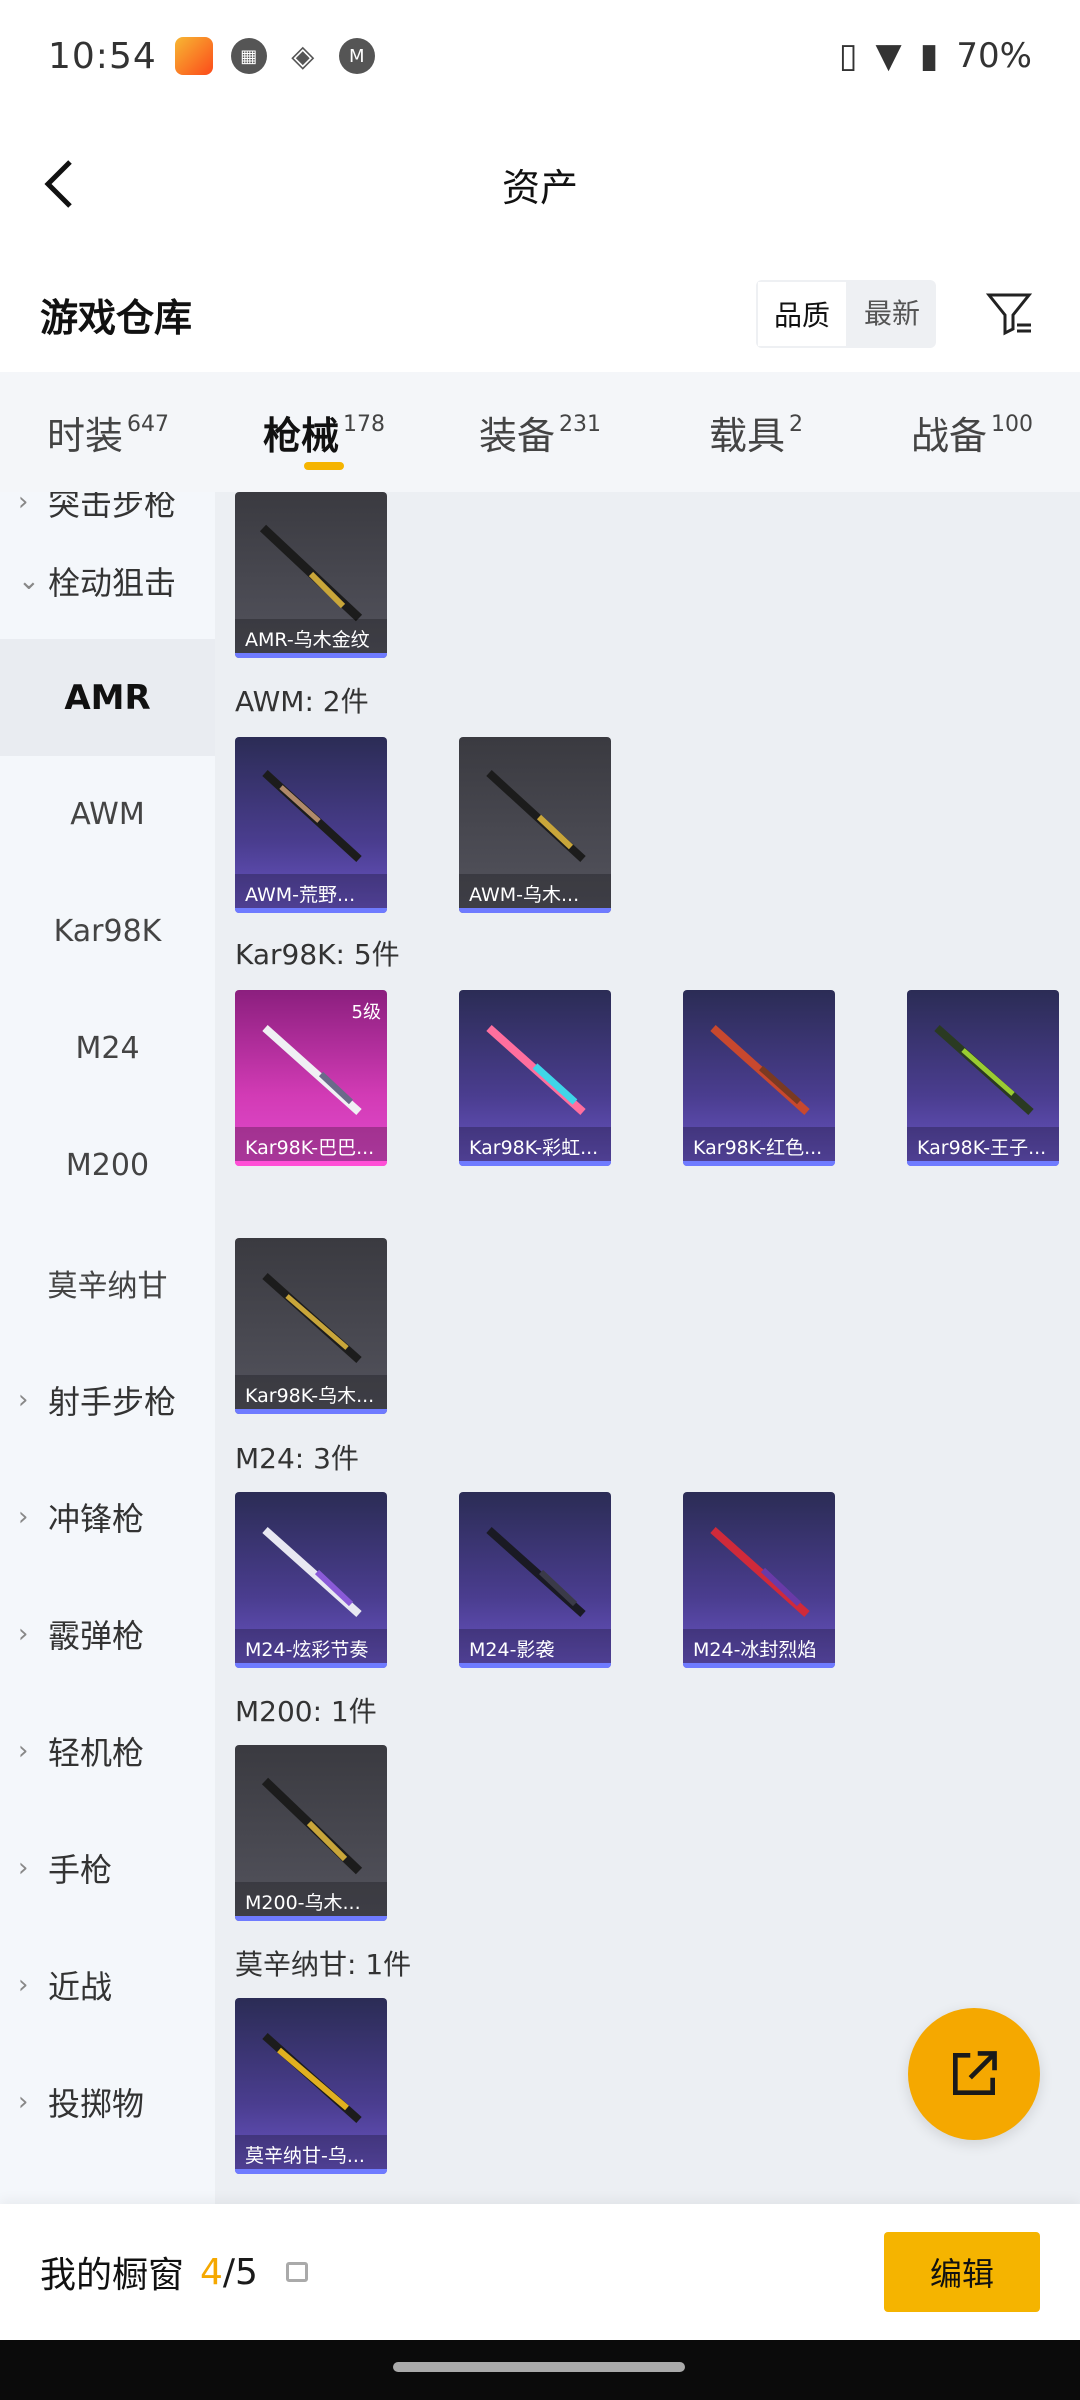  What do you see at coordinates (324, 432) in the screenshot?
I see `tab-weapons: 枪械 178` at bounding box center [324, 432].